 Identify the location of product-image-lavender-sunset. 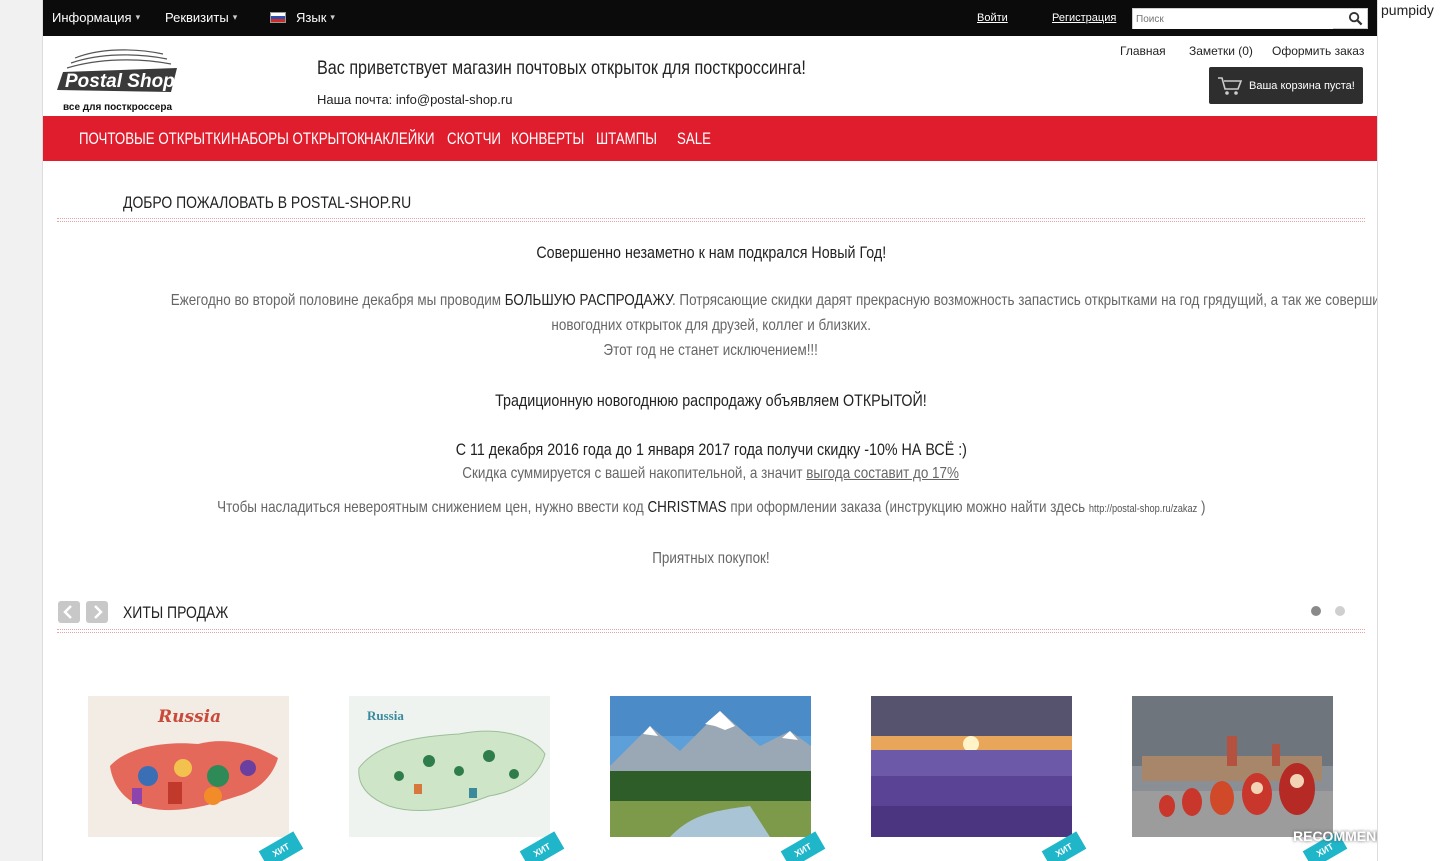
(971, 766).